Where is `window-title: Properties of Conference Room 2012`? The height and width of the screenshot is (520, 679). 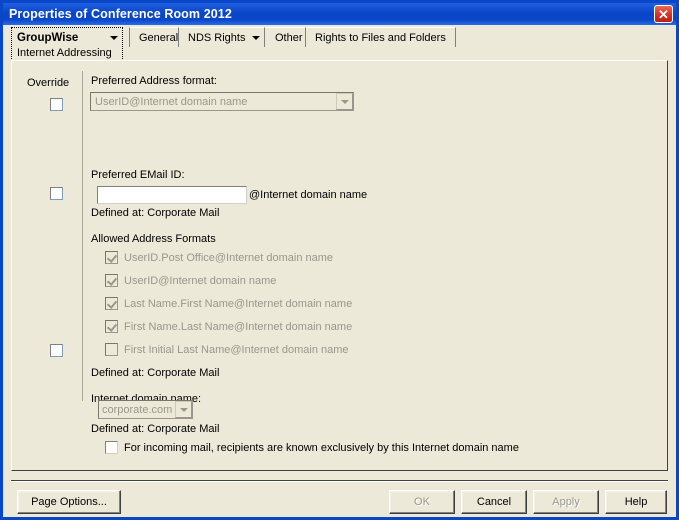
window-title: Properties of Conference Room 2012 is located at coordinates (120, 14).